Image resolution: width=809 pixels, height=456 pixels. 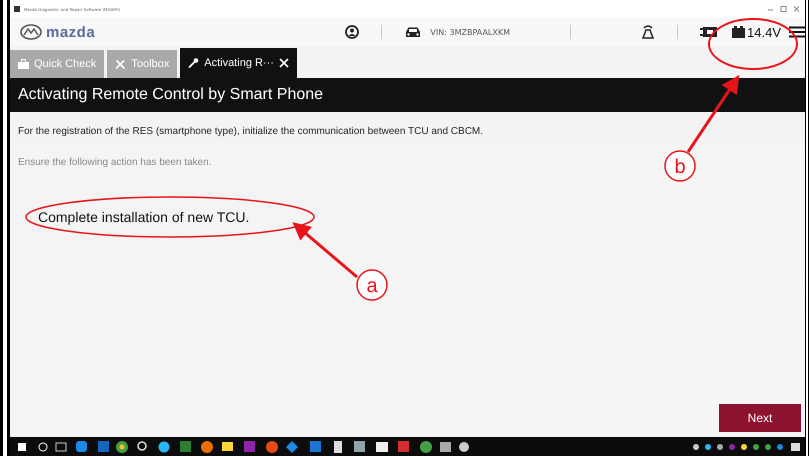 I want to click on connection-icon, so click(x=648, y=32).